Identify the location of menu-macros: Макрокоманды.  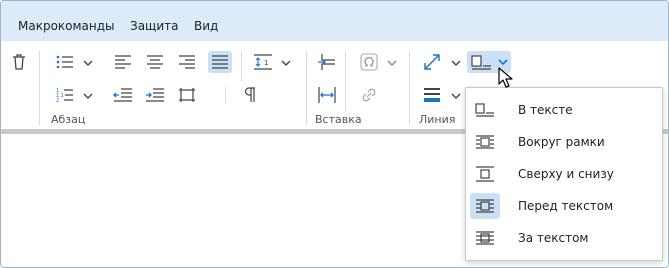
(66, 26).